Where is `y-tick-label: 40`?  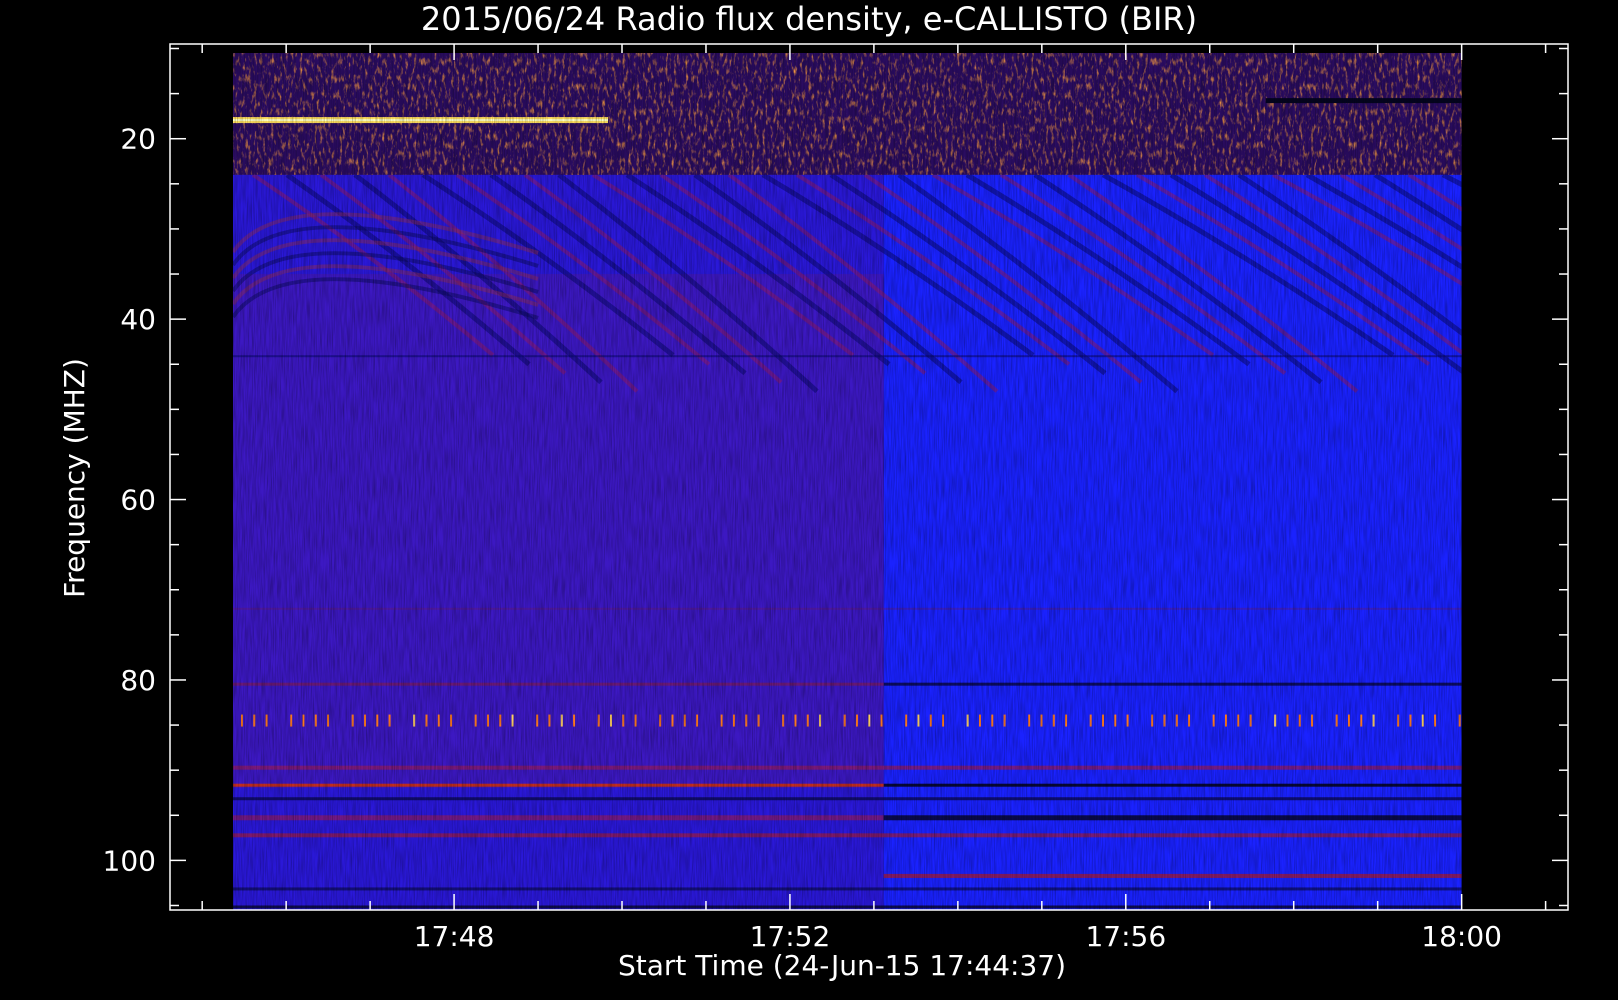
y-tick-label: 40 is located at coordinates (138, 319).